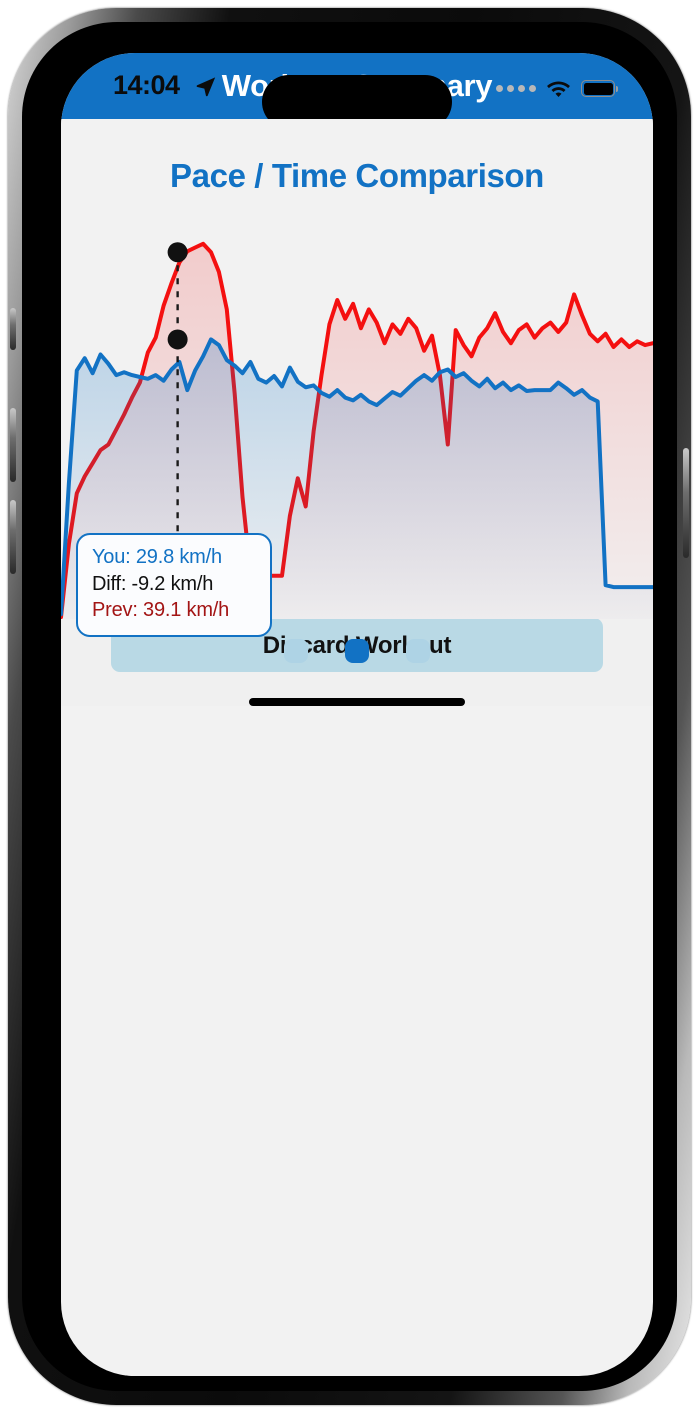 Image resolution: width=699 pixels, height=1413 pixels. Describe the element at coordinates (13, 537) in the screenshot. I see `volume-down-button` at that location.